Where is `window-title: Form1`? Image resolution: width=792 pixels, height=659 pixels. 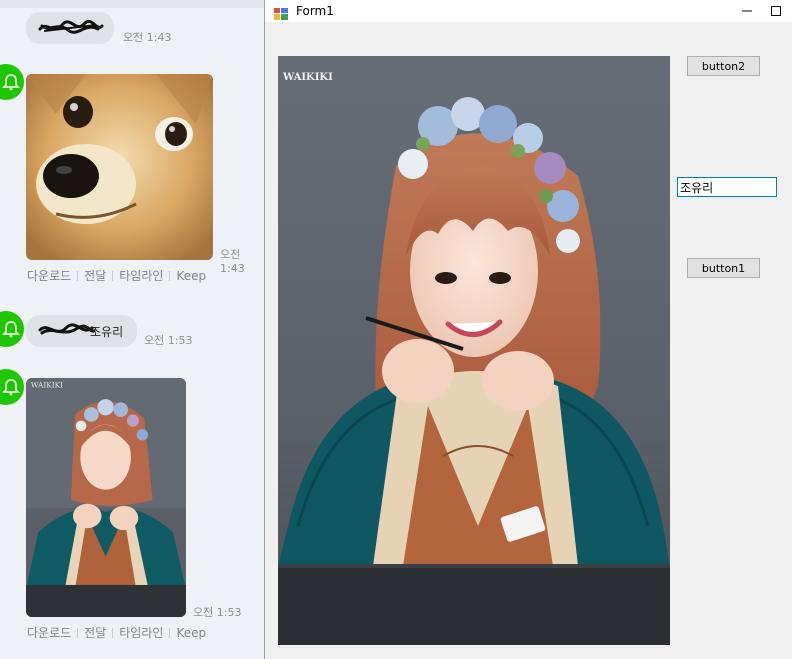 window-title: Form1 is located at coordinates (315, 11).